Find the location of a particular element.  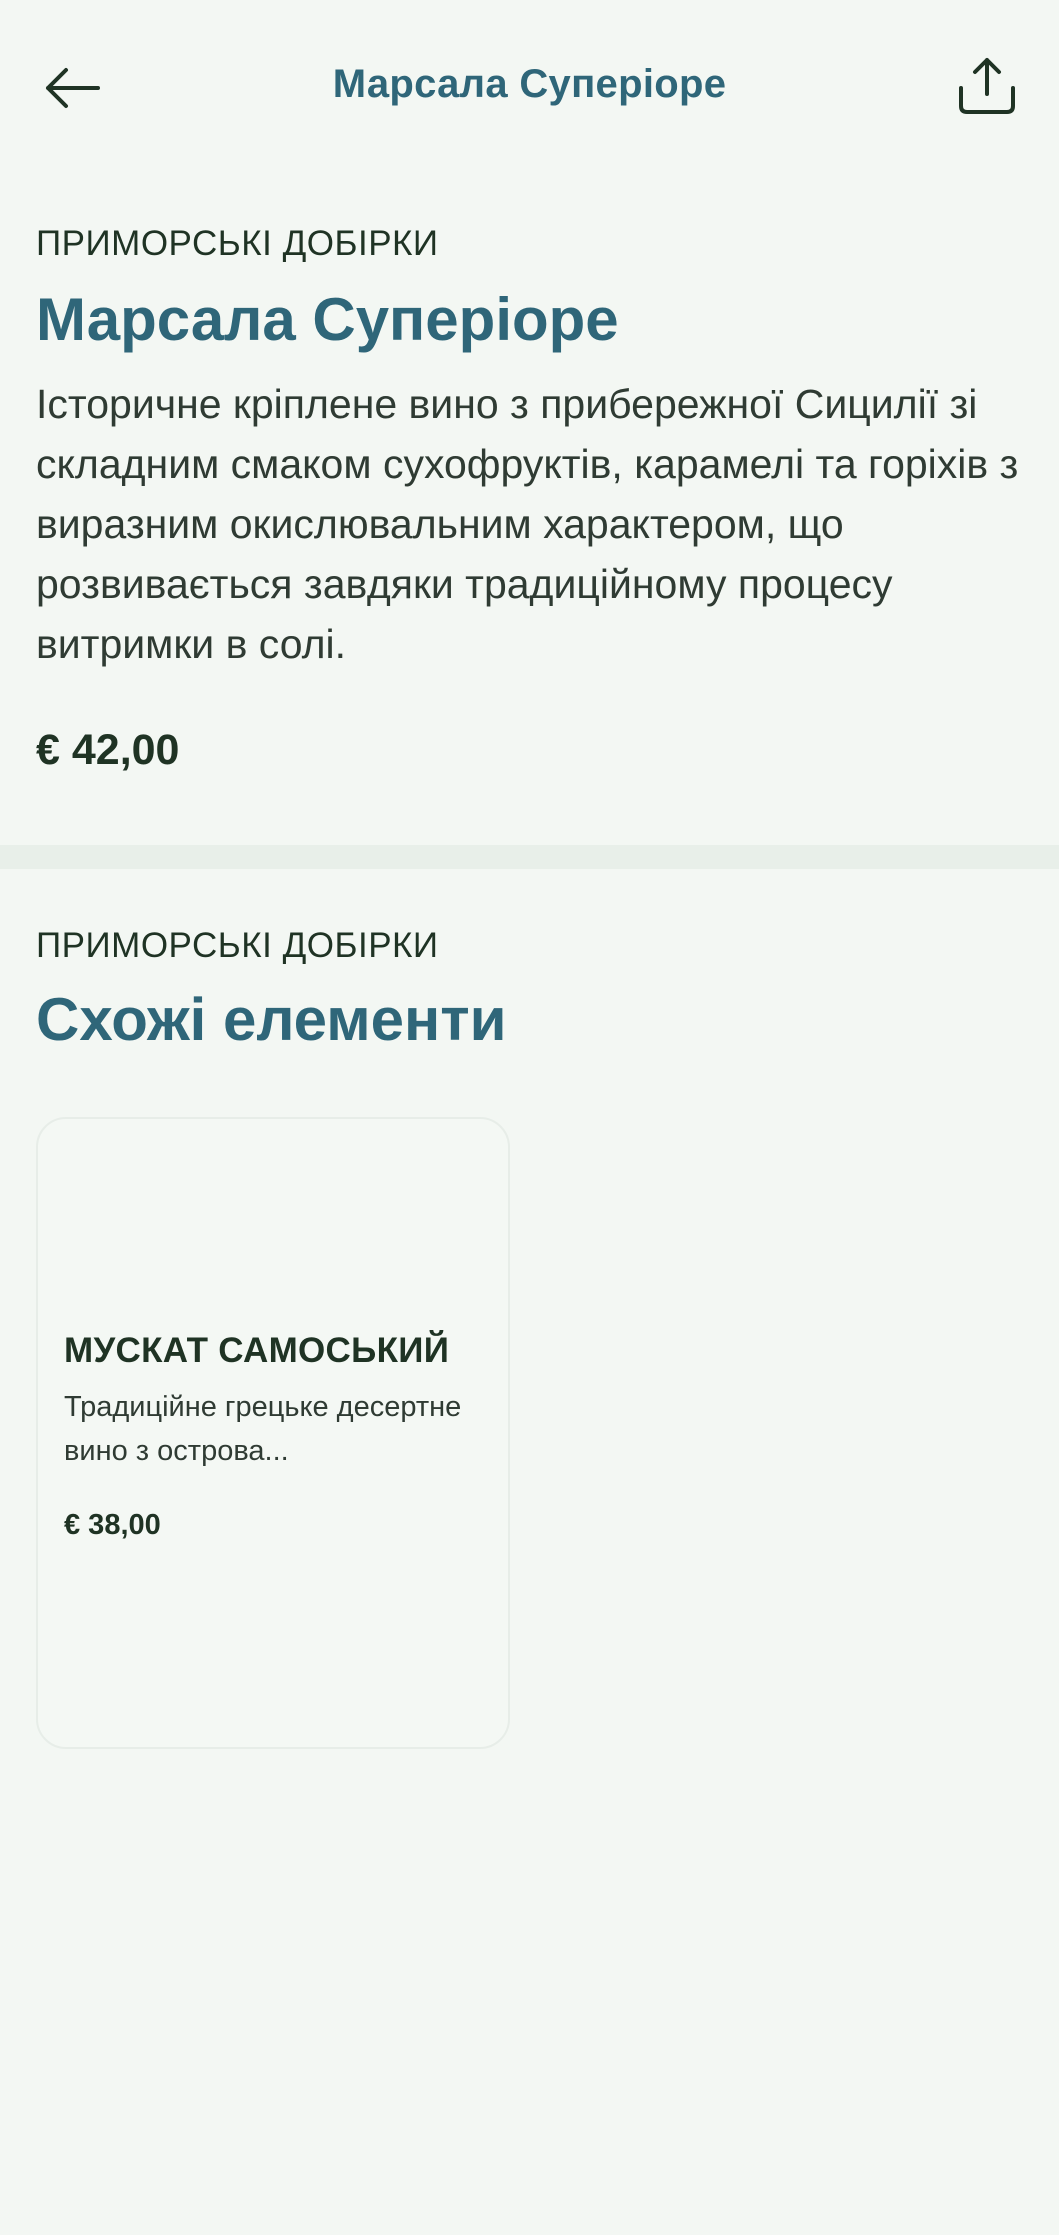

arrow-left-icon is located at coordinates (73, 88).